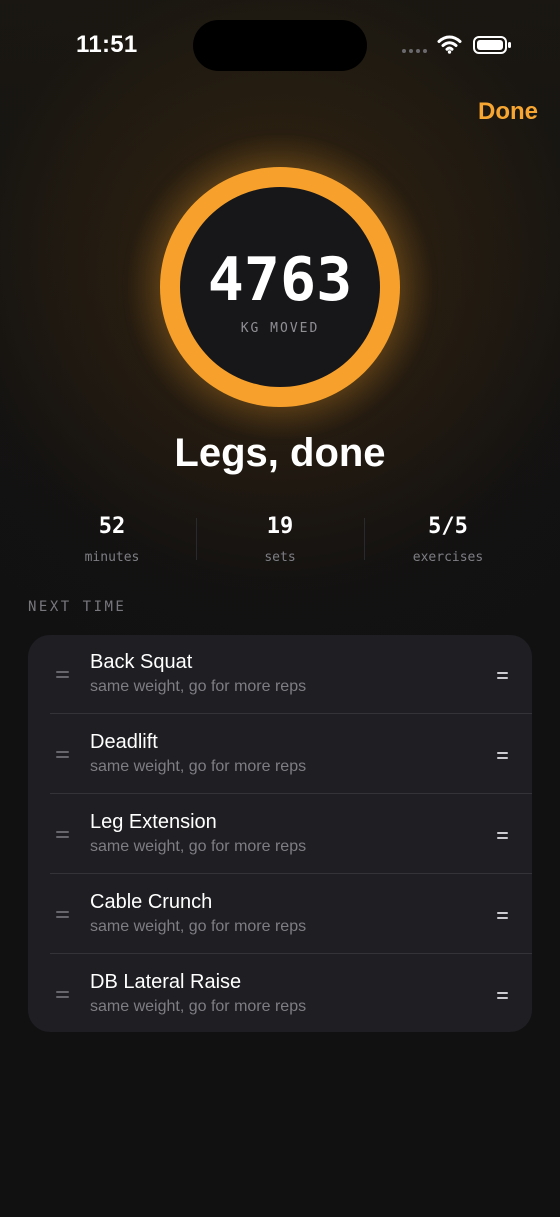 Image resolution: width=560 pixels, height=1217 pixels. Describe the element at coordinates (449, 44) in the screenshot. I see `wifi-icon` at that location.